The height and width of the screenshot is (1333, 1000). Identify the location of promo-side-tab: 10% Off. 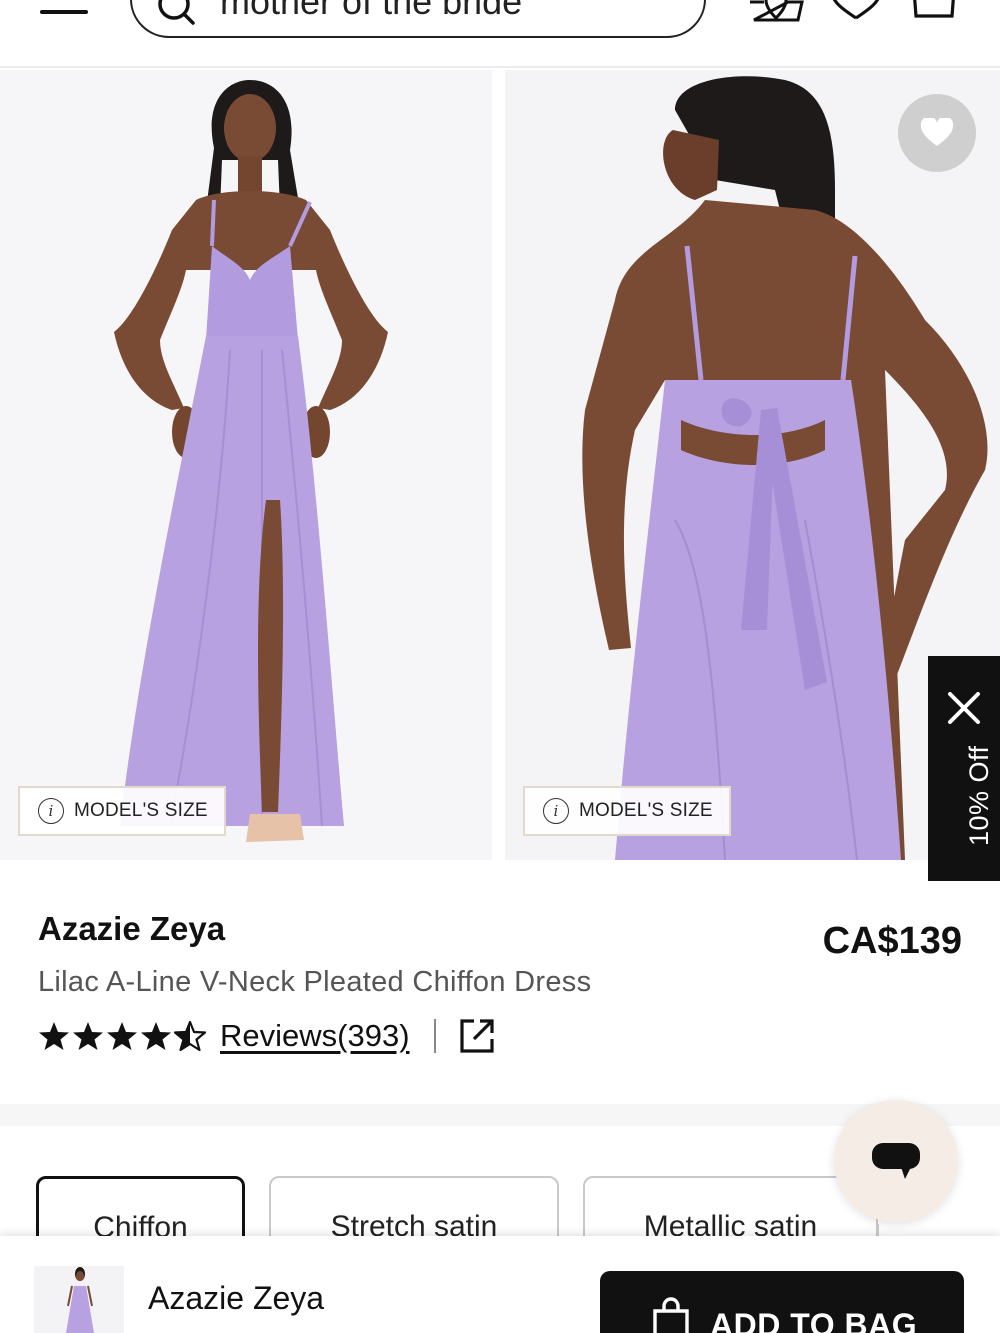
(964, 768).